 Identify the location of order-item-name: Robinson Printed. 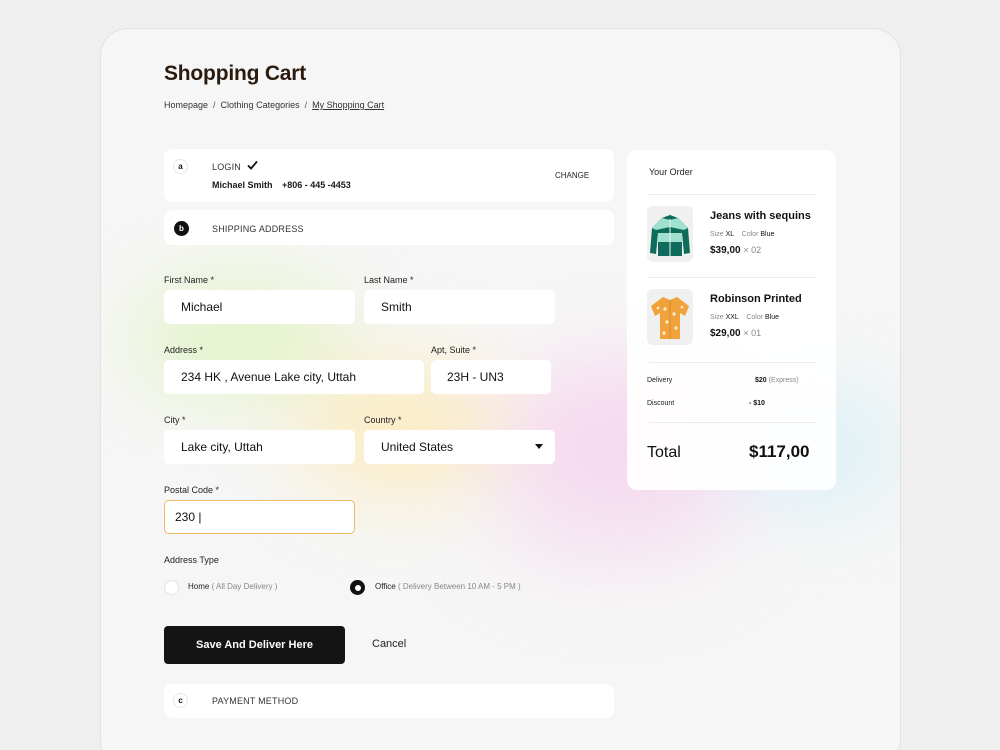
(756, 299).